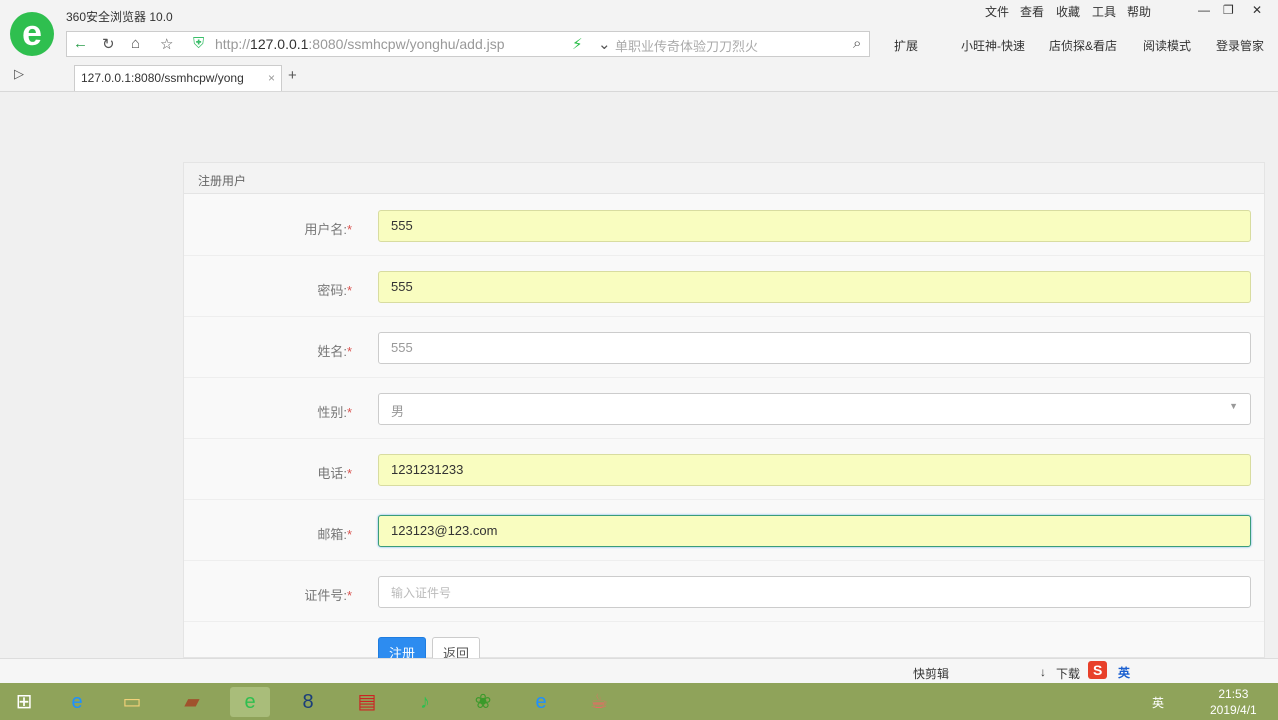 The image size is (1278, 720). I want to click on form-row-gender: 性别:* 男 ▼, so click(724, 408).